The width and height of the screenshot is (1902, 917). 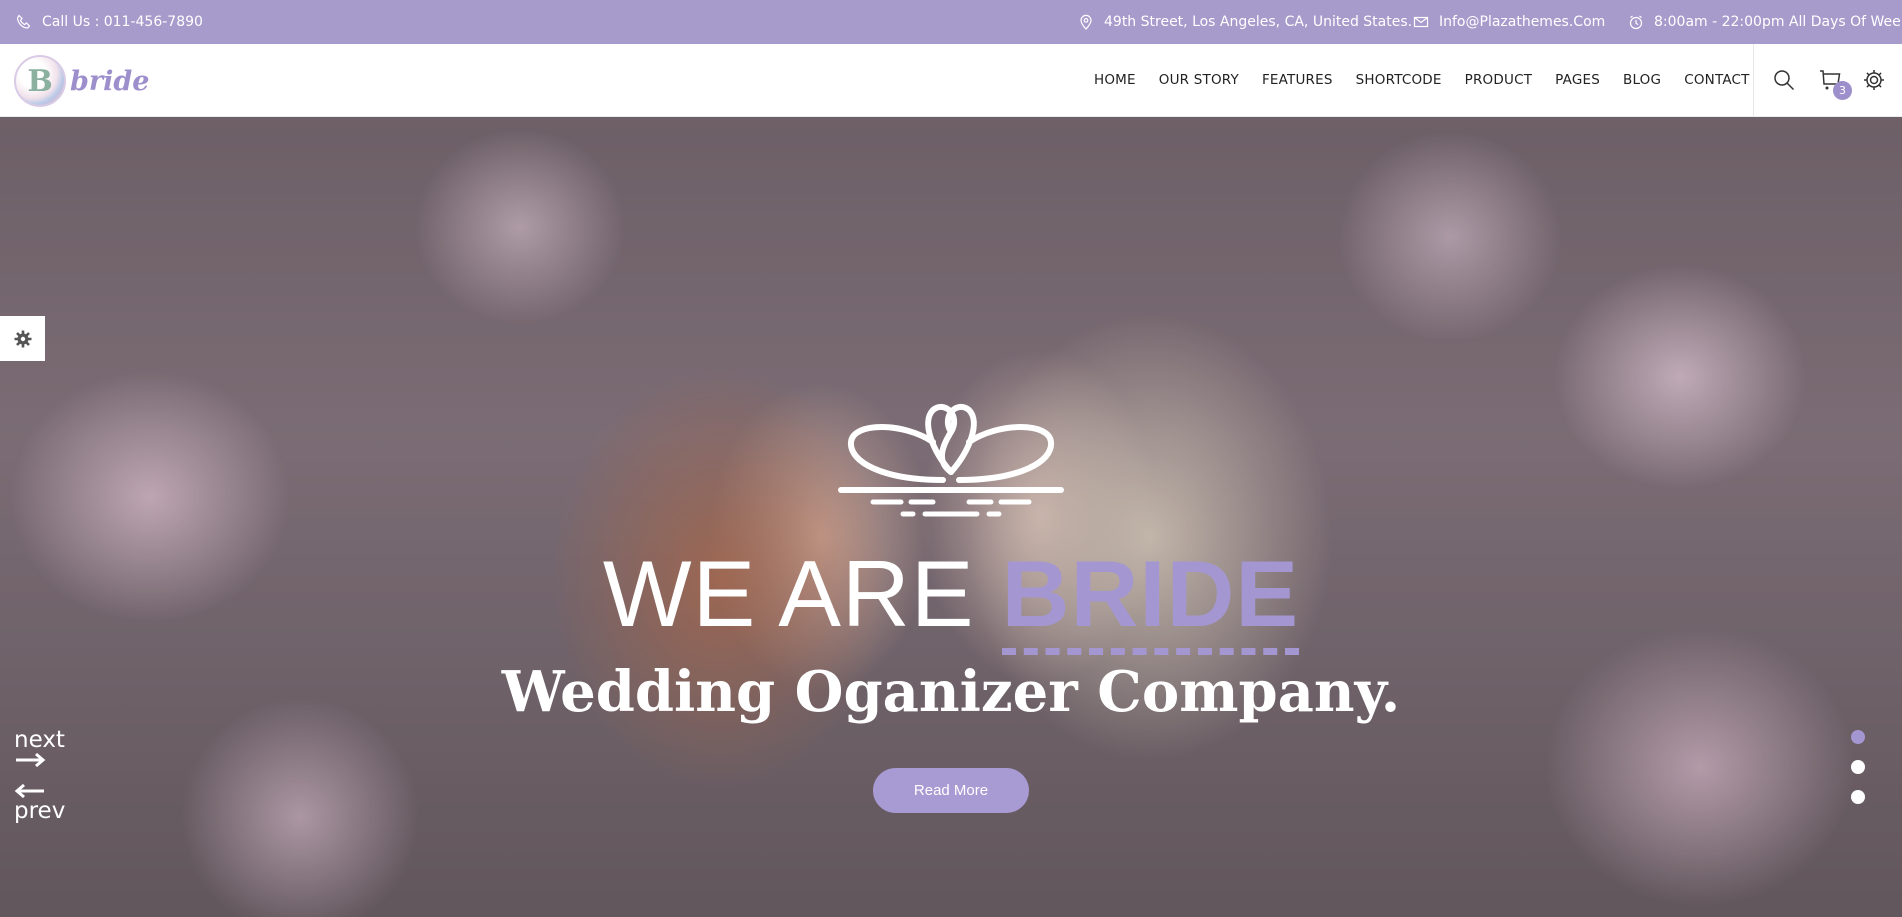 I want to click on nav-our-story: OUR STORY, so click(x=1199, y=80).